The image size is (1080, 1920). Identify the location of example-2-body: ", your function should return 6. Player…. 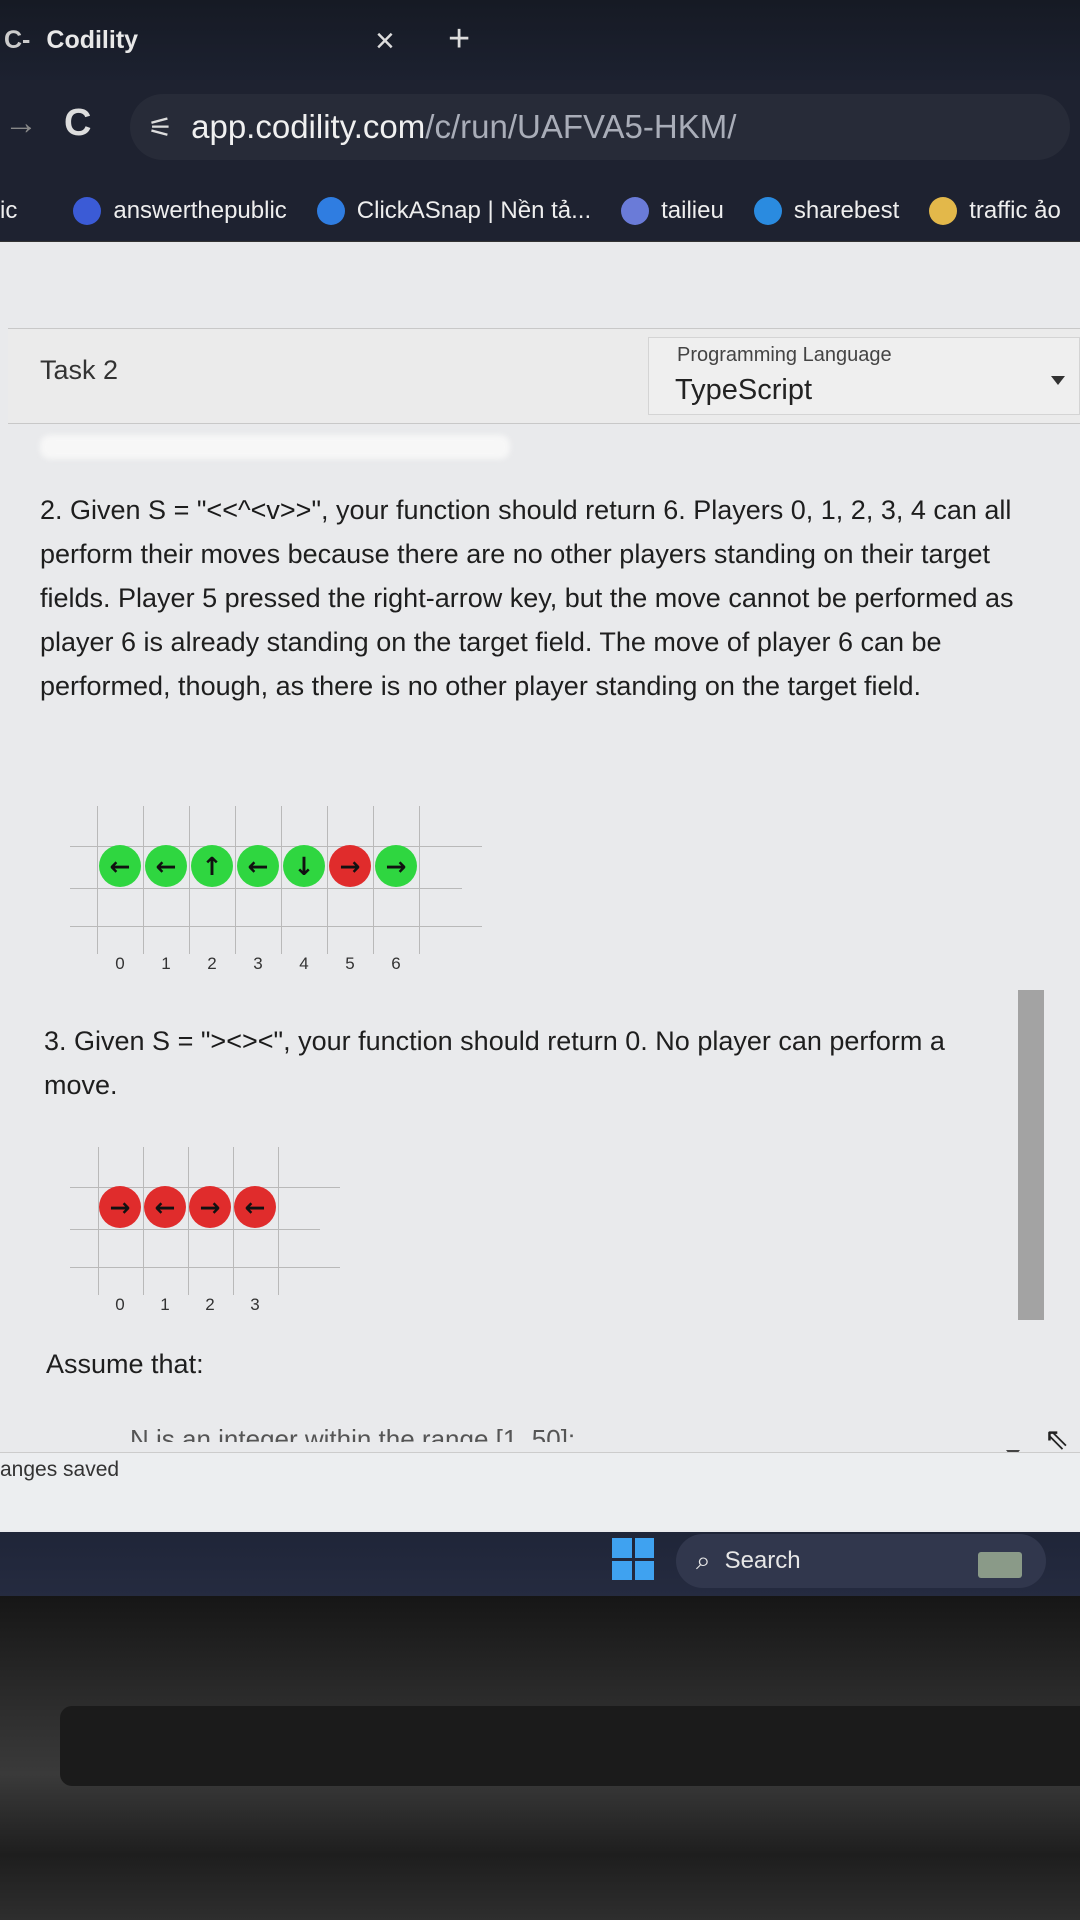
(527, 598).